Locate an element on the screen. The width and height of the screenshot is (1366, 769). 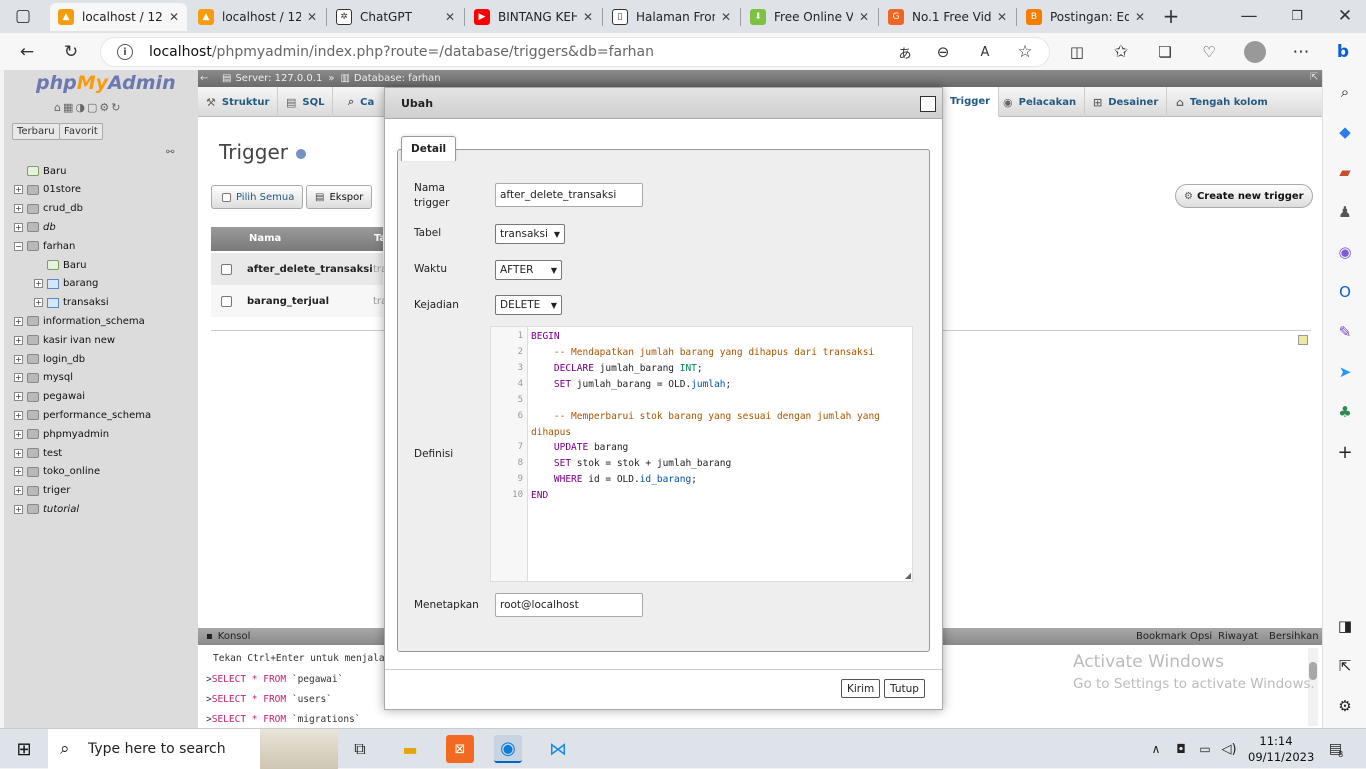
restore-icon: ❐ is located at coordinates (1297, 16).